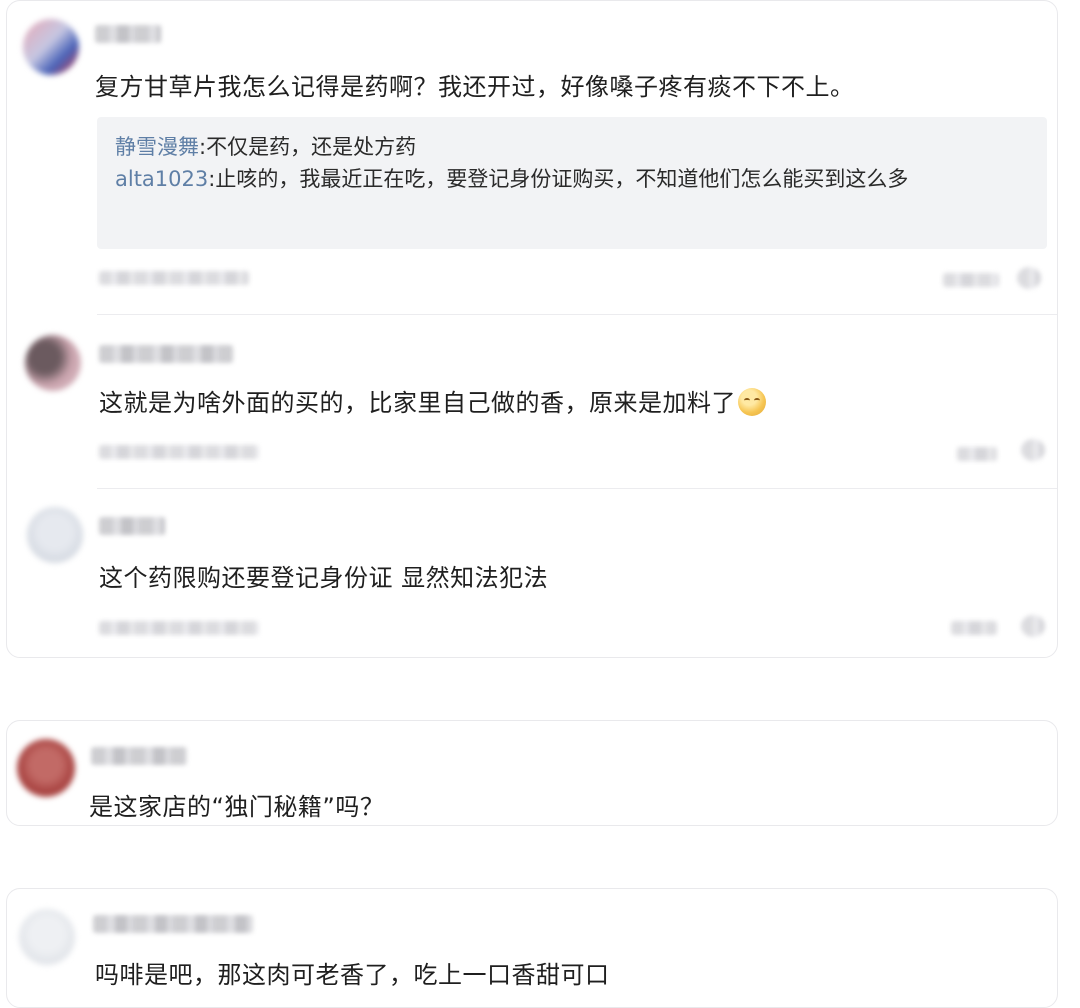 Image resolution: width=1080 pixels, height=1008 pixels. I want to click on comment-text: 是这家店的“独门秘籍”吗？, so click(237, 807).